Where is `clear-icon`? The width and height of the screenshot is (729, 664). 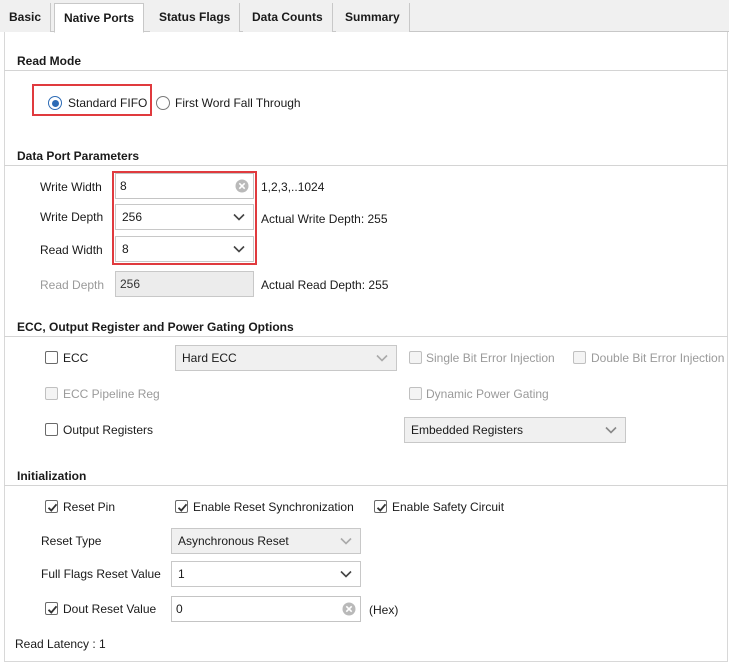 clear-icon is located at coordinates (349, 609).